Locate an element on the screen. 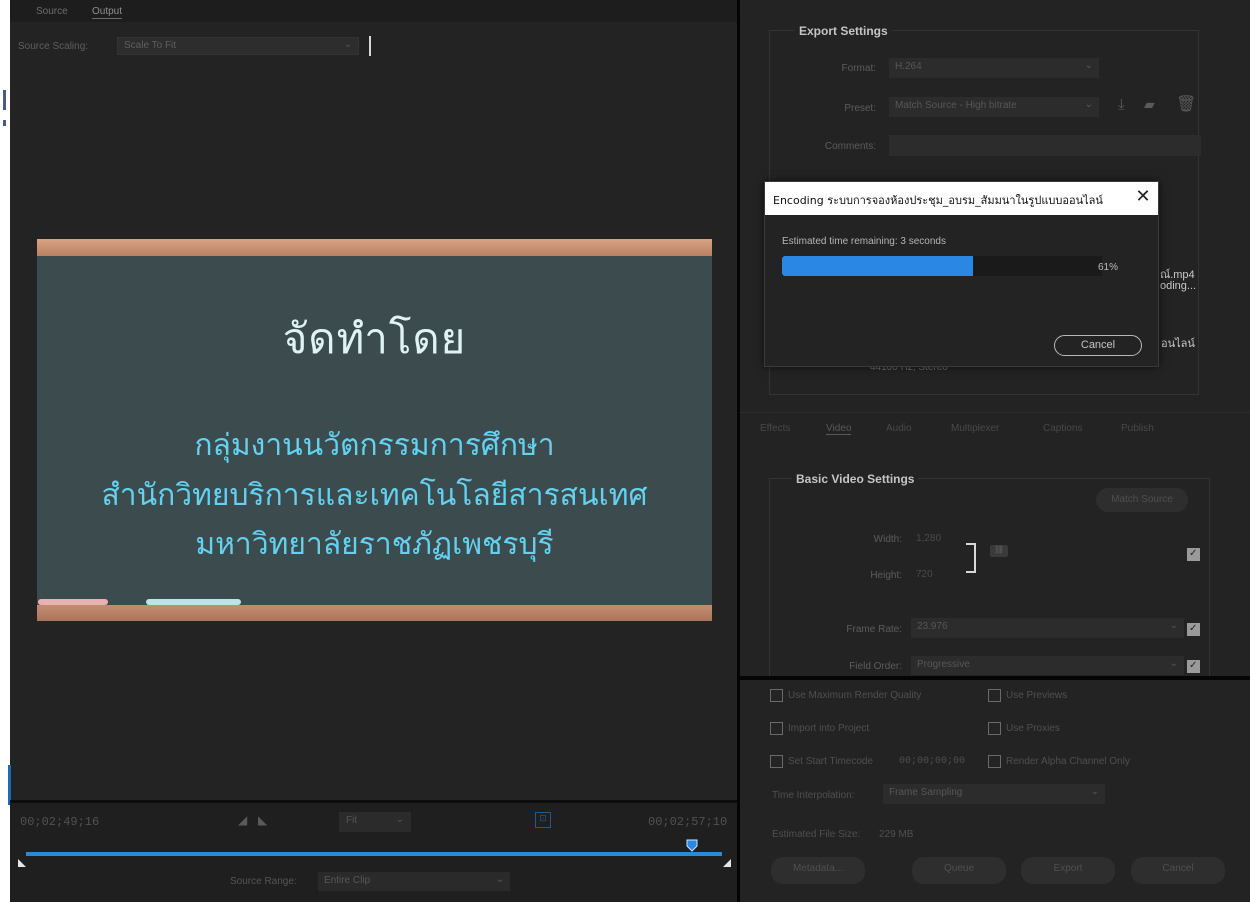 The width and height of the screenshot is (1250, 902). render-alpha-label: Render Alpha Channel Only is located at coordinates (1068, 761).